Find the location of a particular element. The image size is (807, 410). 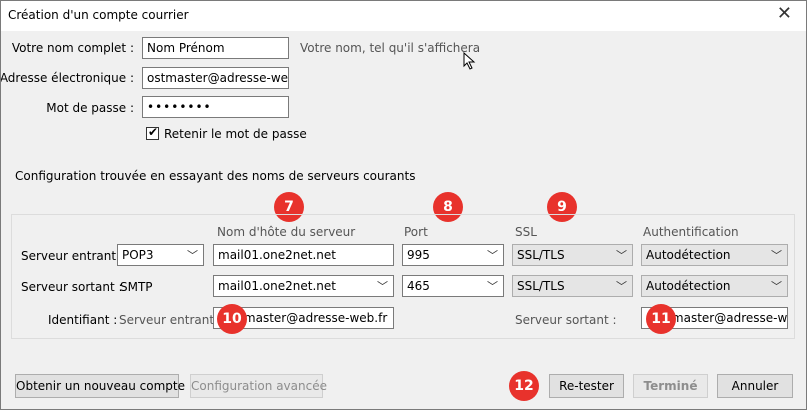

password-input: •••••••• is located at coordinates (215, 107).